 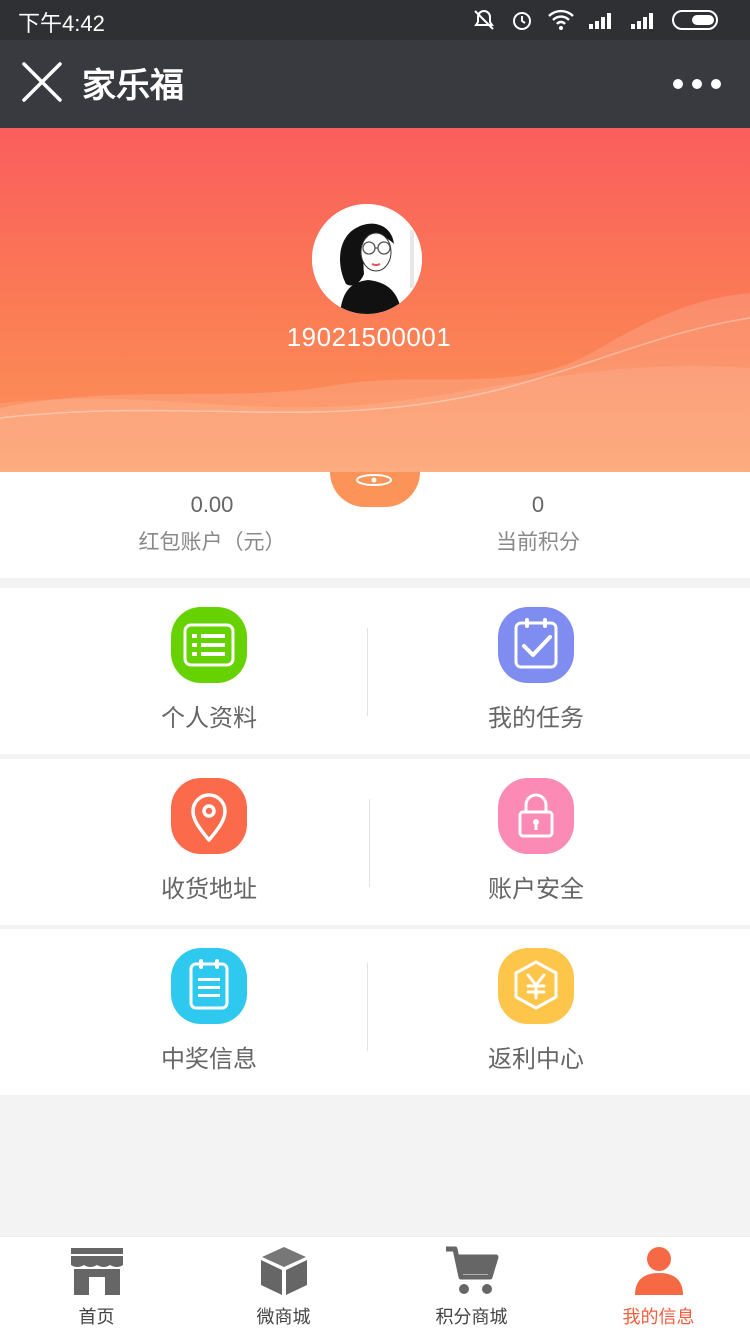 What do you see at coordinates (283, 1317) in the screenshot?
I see `tab-label: 微商城` at bounding box center [283, 1317].